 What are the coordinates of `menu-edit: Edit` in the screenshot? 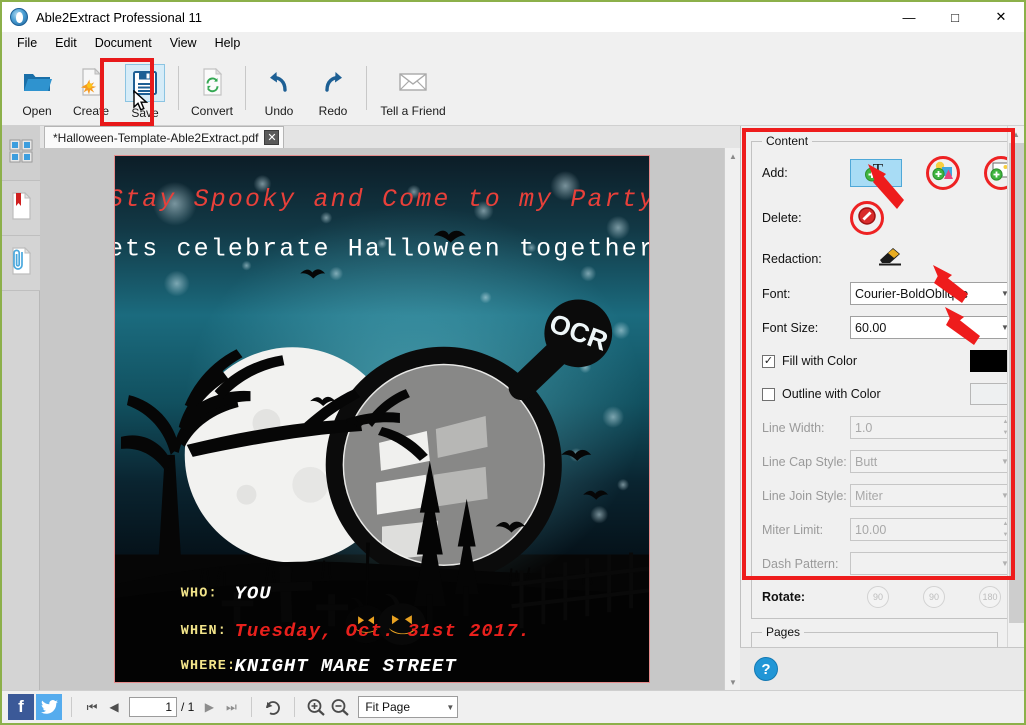 It's located at (66, 43).